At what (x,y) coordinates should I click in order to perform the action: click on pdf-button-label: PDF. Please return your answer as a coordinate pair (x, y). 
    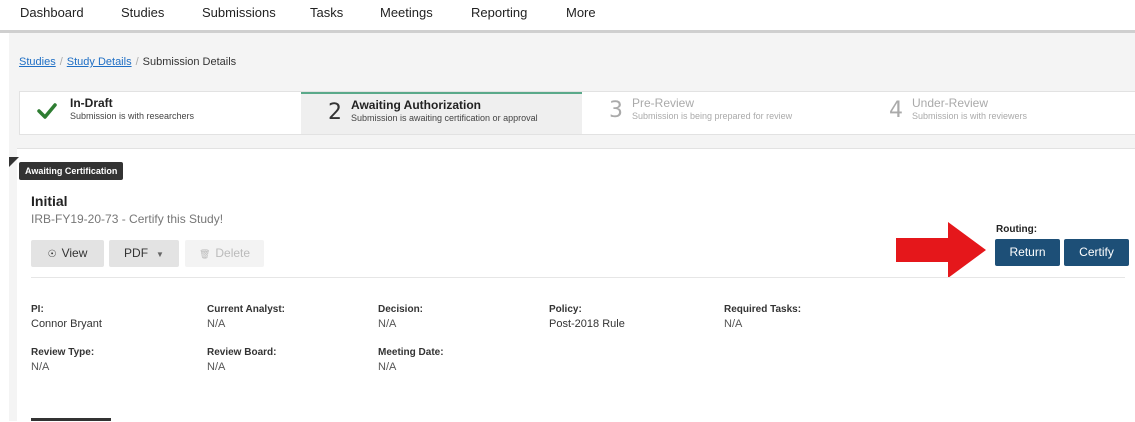
    Looking at the image, I should click on (136, 253).